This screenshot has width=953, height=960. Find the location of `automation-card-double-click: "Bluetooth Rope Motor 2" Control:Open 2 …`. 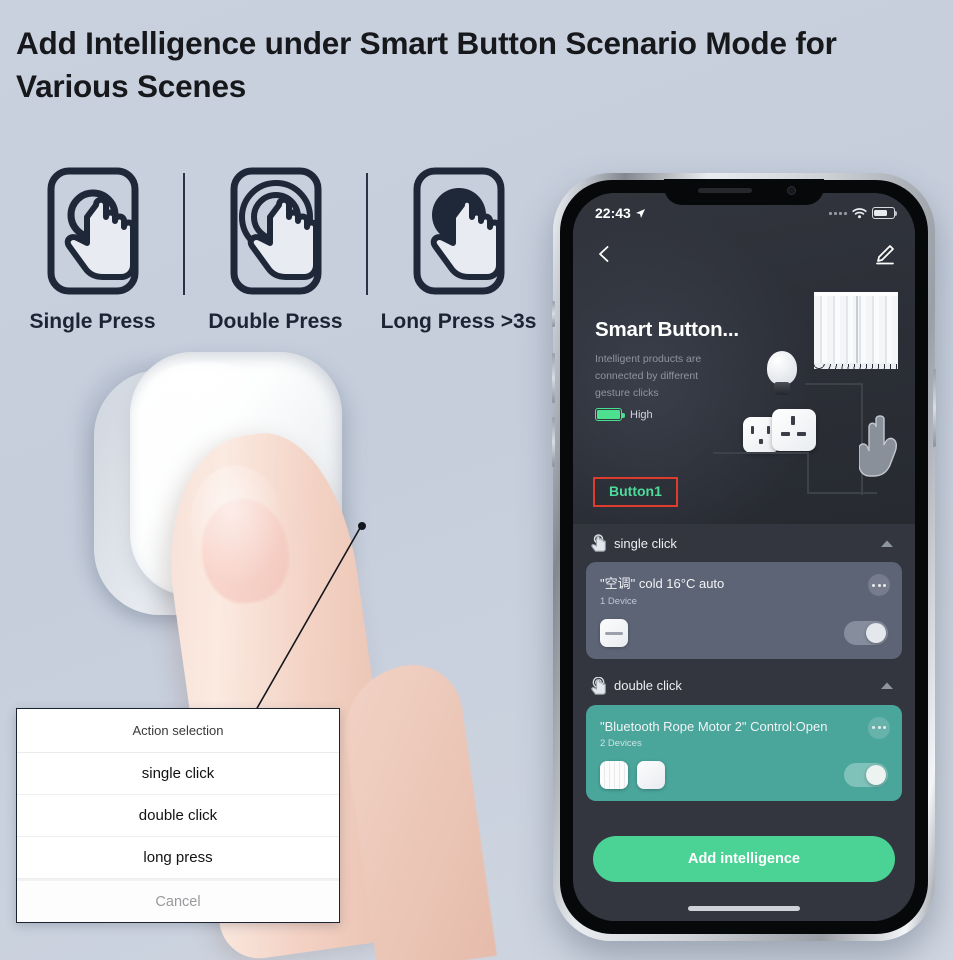

automation-card-double-click: "Bluetooth Rope Motor 2" Control:Open 2 … is located at coordinates (744, 753).